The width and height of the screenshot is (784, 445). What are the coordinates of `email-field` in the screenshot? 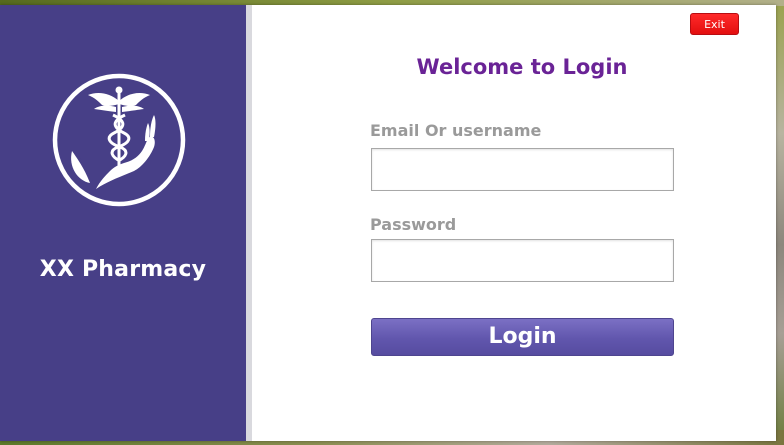 It's located at (522, 169).